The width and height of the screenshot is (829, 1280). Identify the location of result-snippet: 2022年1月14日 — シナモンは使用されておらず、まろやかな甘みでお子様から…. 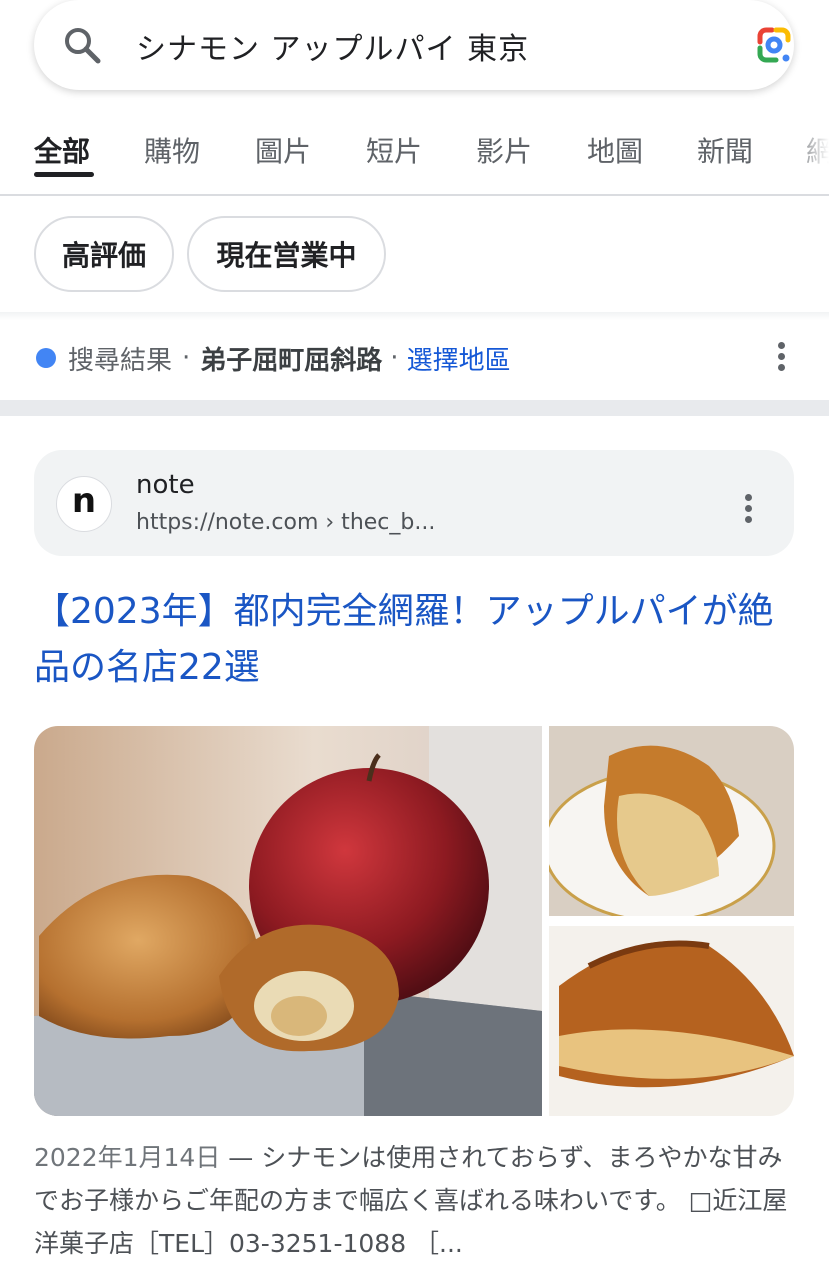
(414, 1200).